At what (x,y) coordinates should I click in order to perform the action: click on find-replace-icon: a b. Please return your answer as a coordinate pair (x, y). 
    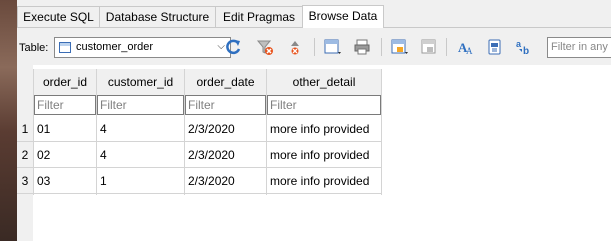
    Looking at the image, I should click on (522, 47).